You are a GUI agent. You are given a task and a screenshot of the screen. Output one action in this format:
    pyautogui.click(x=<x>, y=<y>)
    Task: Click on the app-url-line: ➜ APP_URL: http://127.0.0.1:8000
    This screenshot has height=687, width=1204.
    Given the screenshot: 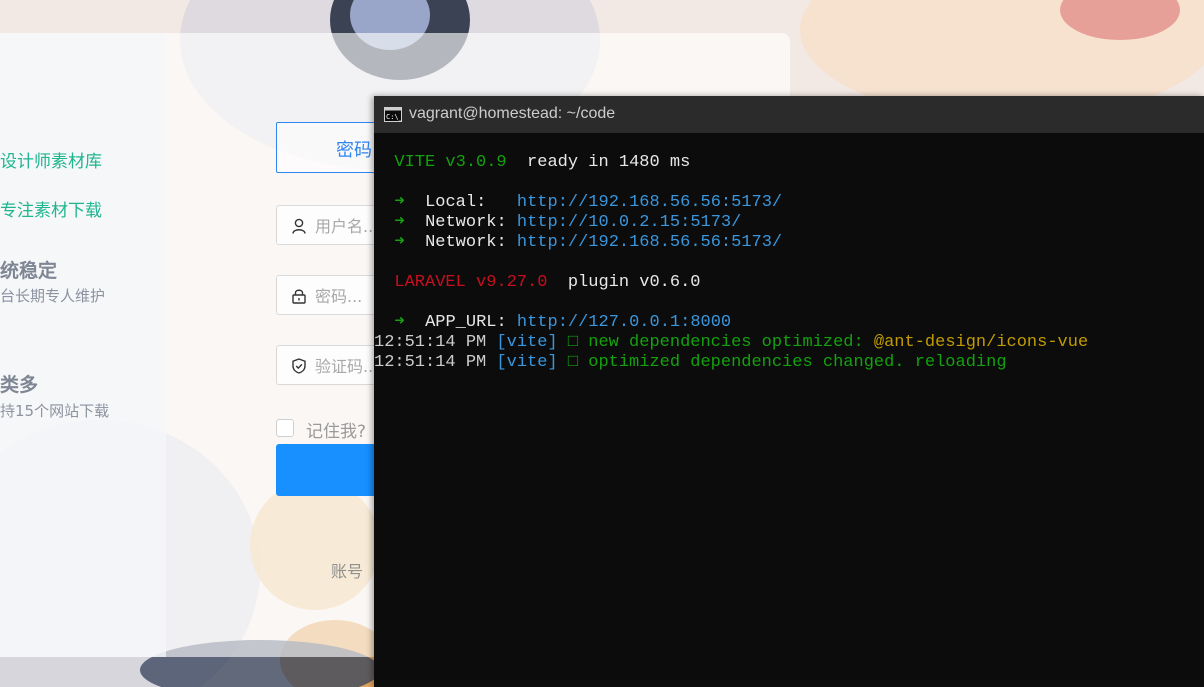 What is the action you would take?
    pyautogui.click(x=563, y=322)
    